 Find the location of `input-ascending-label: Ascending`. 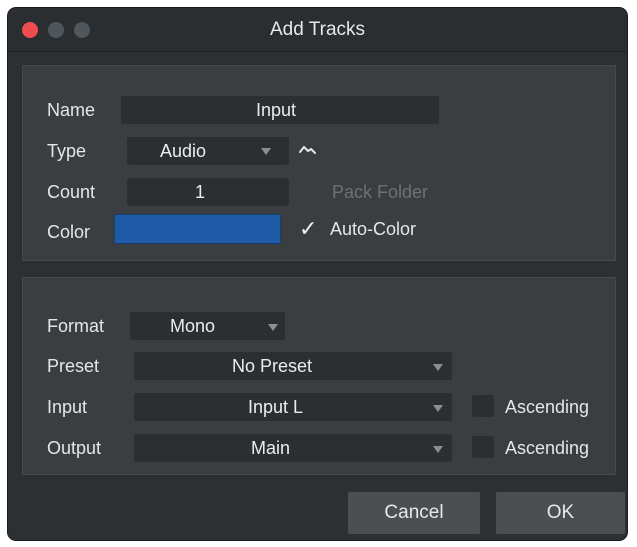

input-ascending-label: Ascending is located at coordinates (547, 407).